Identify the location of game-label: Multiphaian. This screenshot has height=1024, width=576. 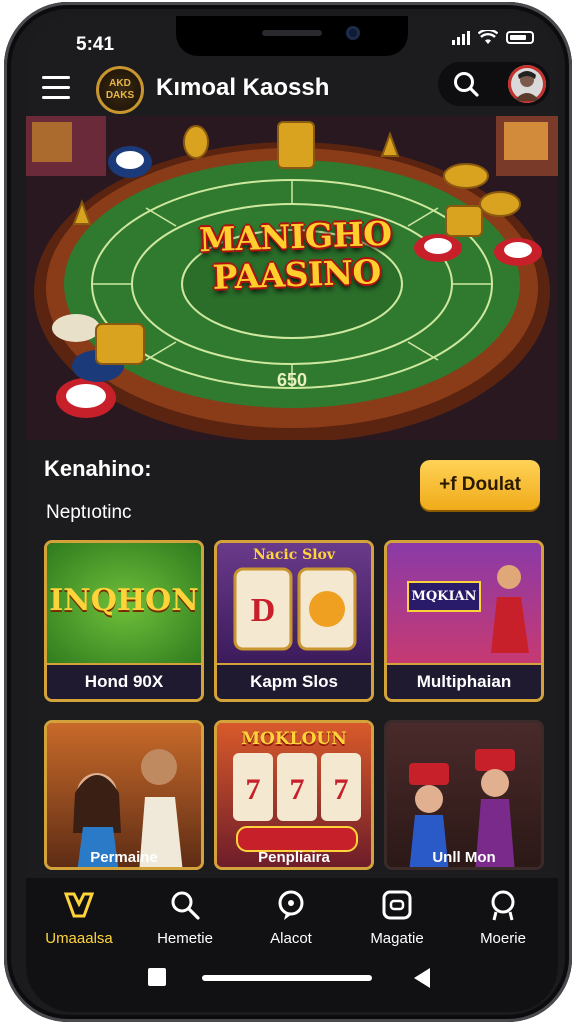
(464, 681).